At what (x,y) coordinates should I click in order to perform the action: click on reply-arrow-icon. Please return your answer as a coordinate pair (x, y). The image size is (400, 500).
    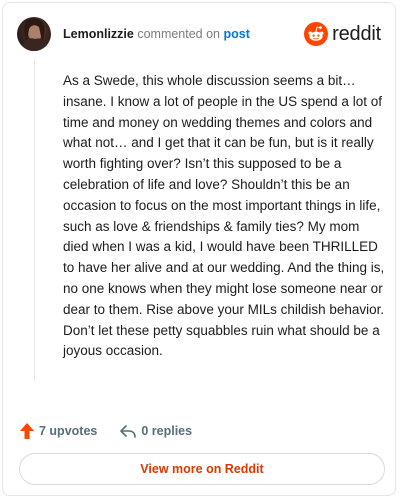
    Looking at the image, I should click on (128, 431).